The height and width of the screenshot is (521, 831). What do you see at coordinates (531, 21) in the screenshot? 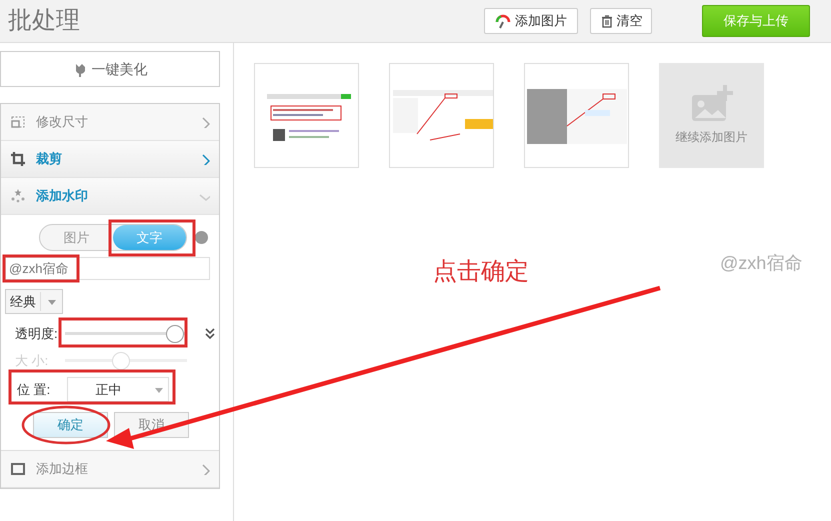
I see `add-image-button: 添加图片` at bounding box center [531, 21].